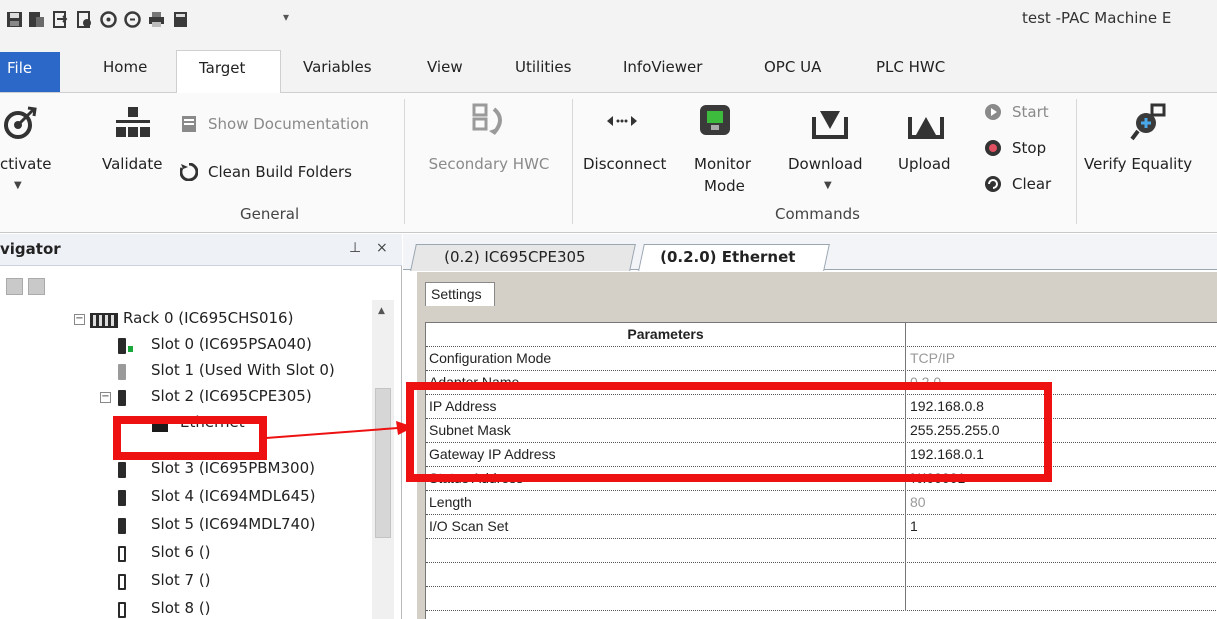 The height and width of the screenshot is (619, 1217). Describe the element at coordinates (832, 151) in the screenshot. I see `download-button: Download ▼` at that location.